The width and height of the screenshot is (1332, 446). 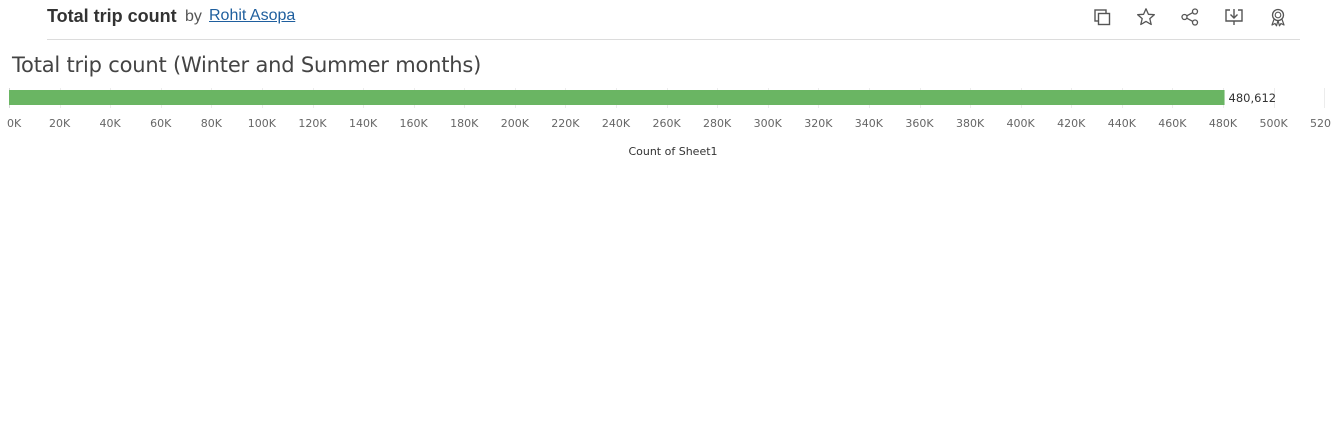 What do you see at coordinates (869, 123) in the screenshot?
I see `x-tick-label: 340K` at bounding box center [869, 123].